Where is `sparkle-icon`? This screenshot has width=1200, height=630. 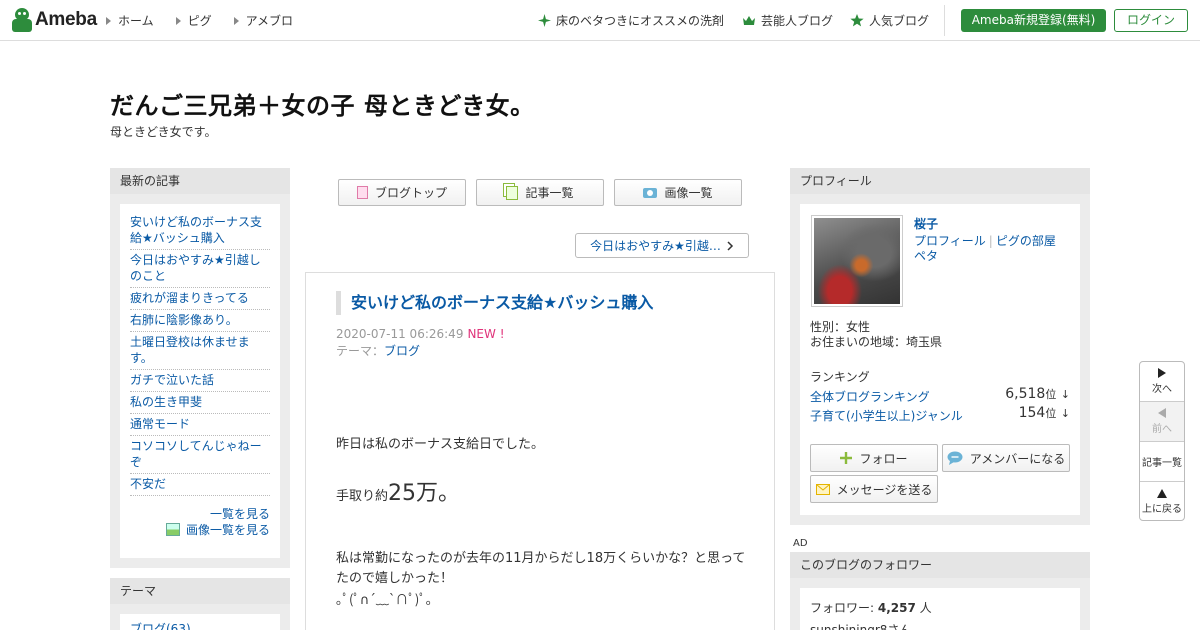 sparkle-icon is located at coordinates (544, 20).